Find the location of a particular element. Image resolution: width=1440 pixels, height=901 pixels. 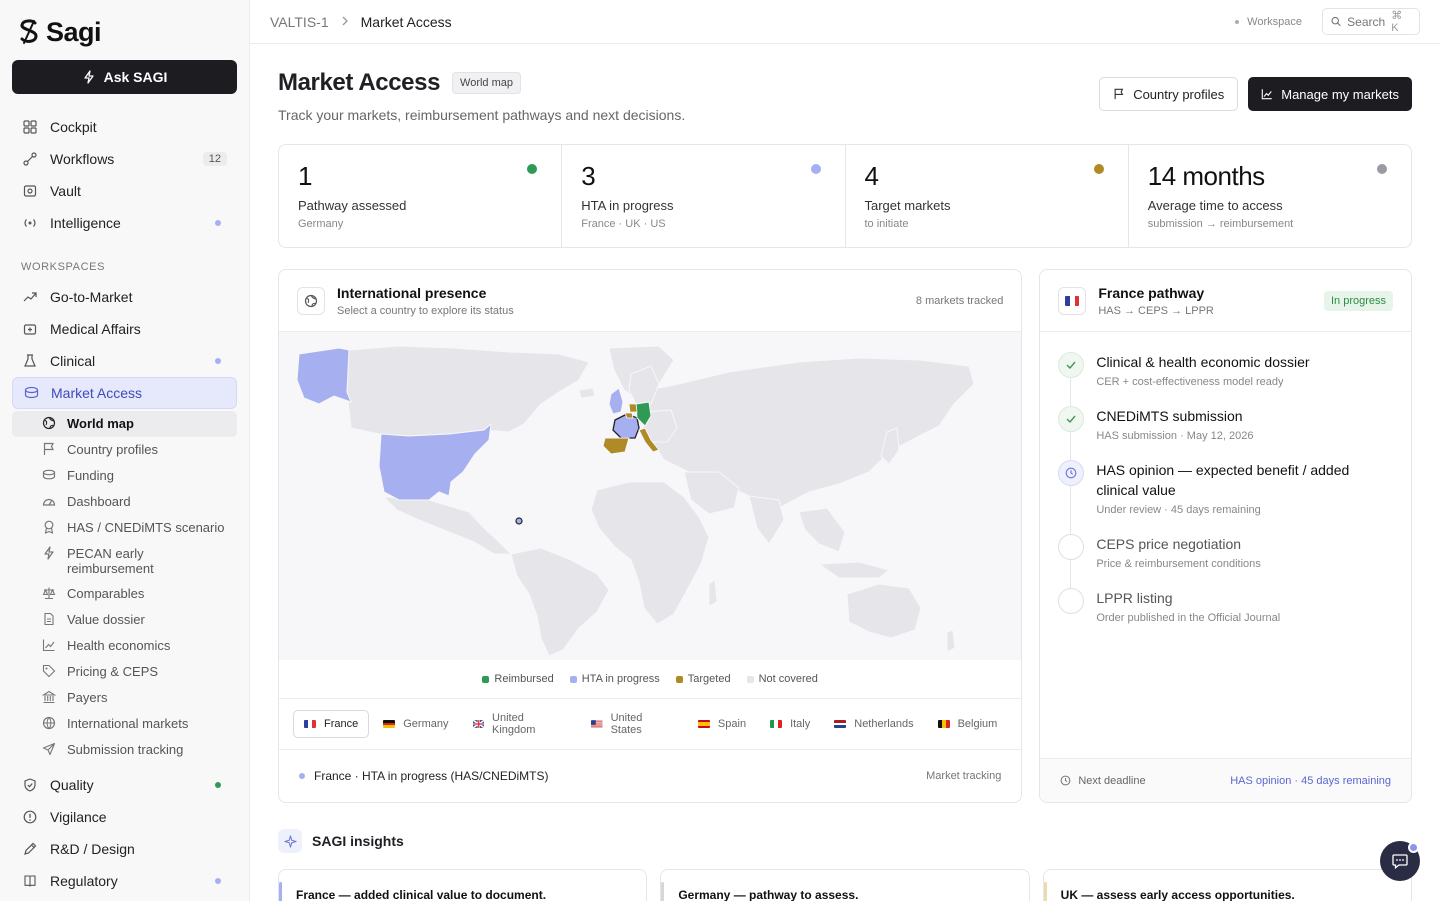

france-flag-icon is located at coordinates (310, 724).